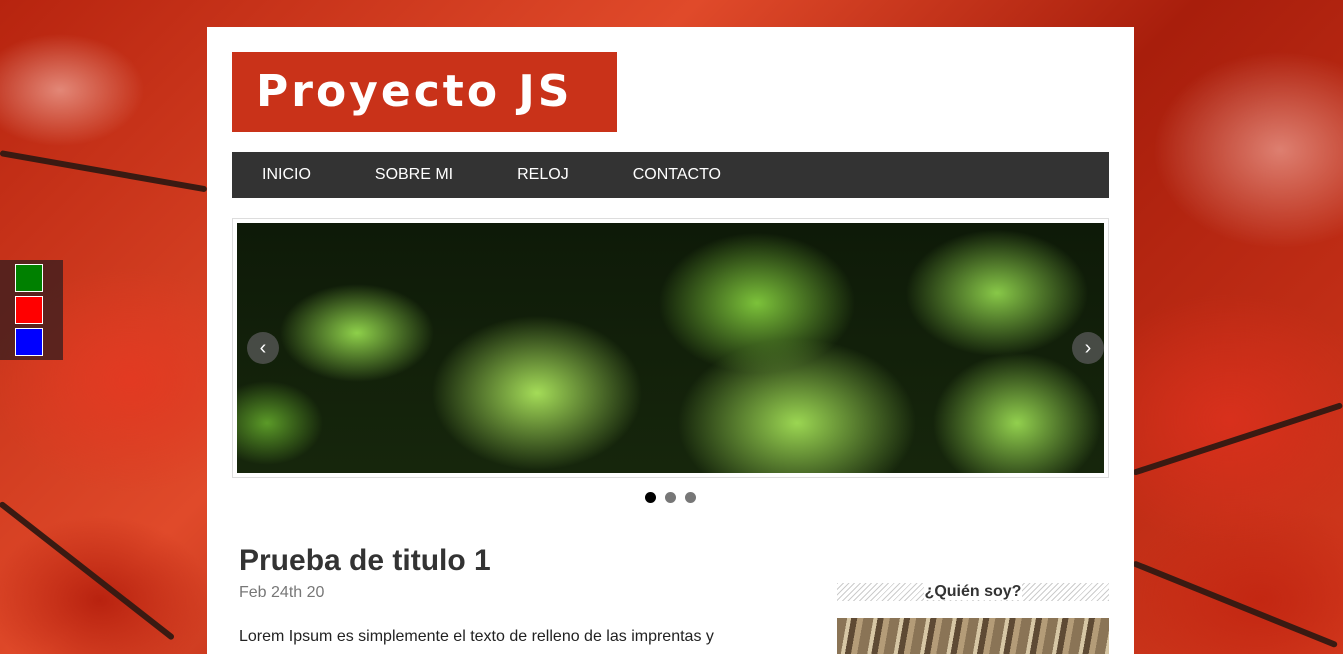 Image resolution: width=1343 pixels, height=654 pixels. I want to click on nav-item-contacto: CONTACTO, so click(677, 175).